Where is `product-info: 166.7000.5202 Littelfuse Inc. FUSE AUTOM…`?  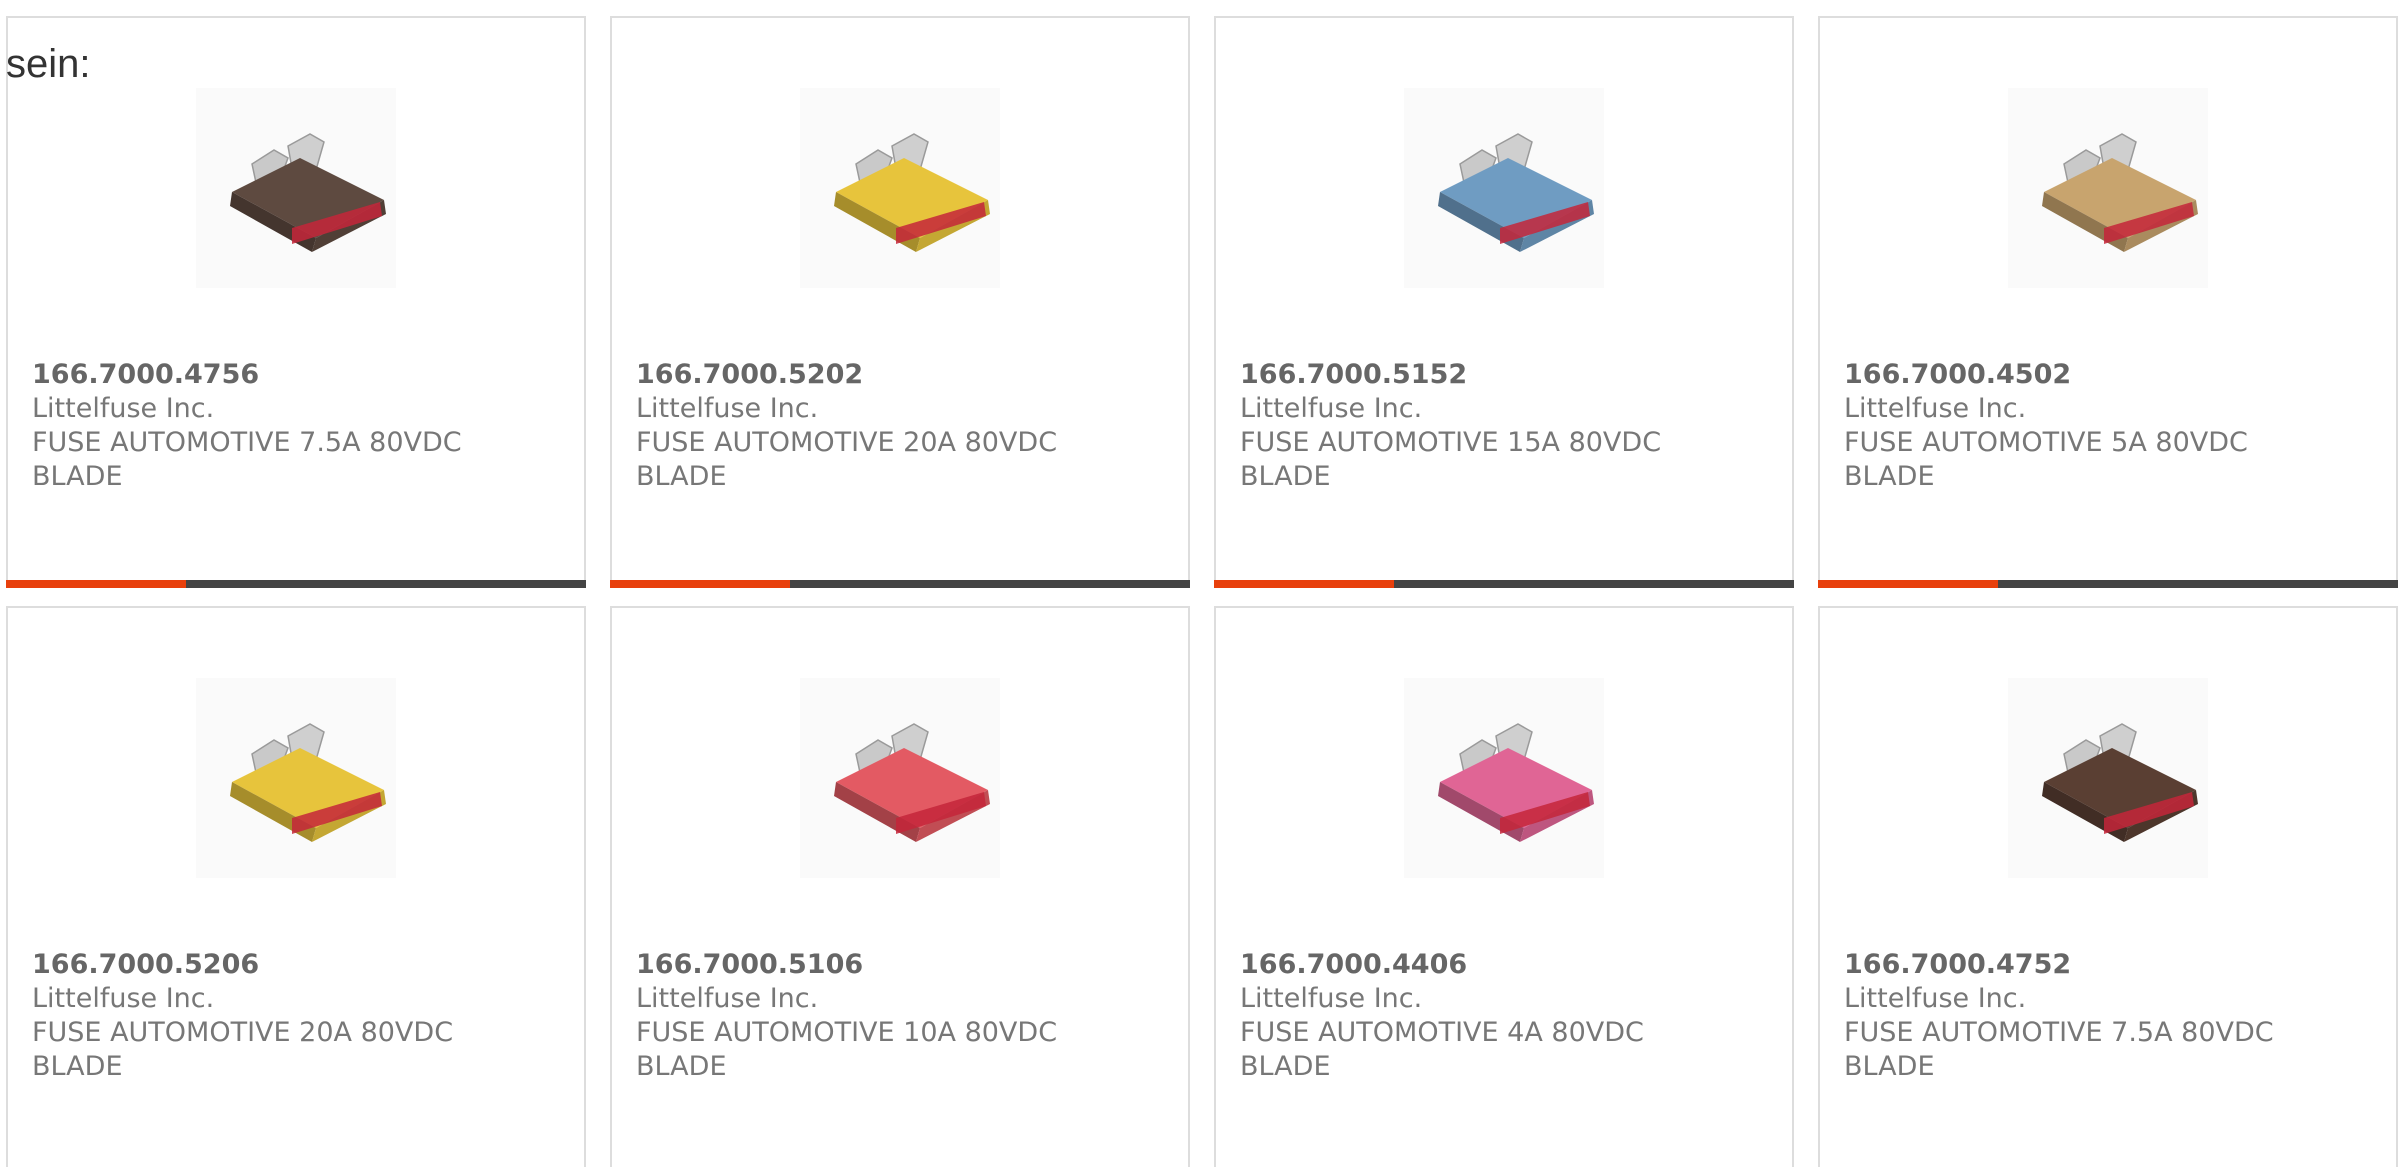 product-info: 166.7000.5202 Littelfuse Inc. FUSE AUTOM… is located at coordinates (896, 426).